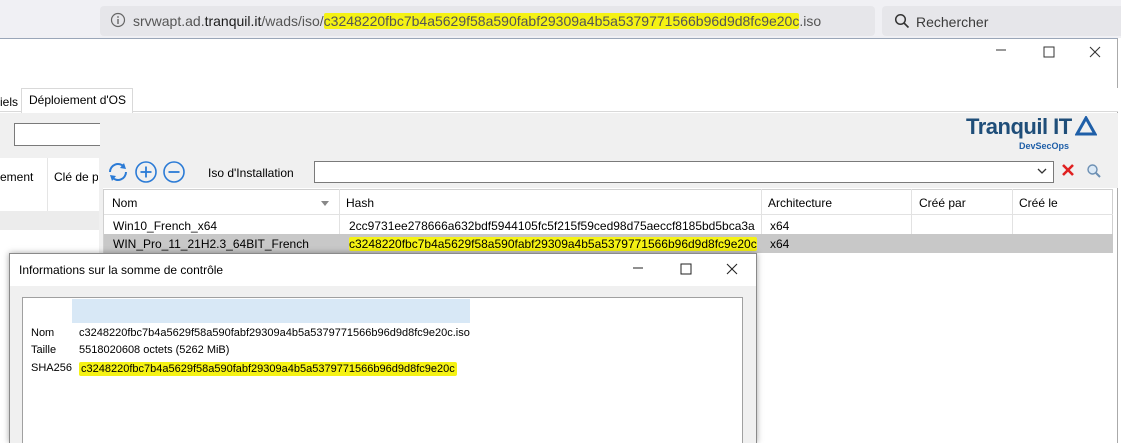 Image resolution: width=1121 pixels, height=443 pixels. Describe the element at coordinates (16, 177) in the screenshot. I see `left-column-header: ement` at that location.